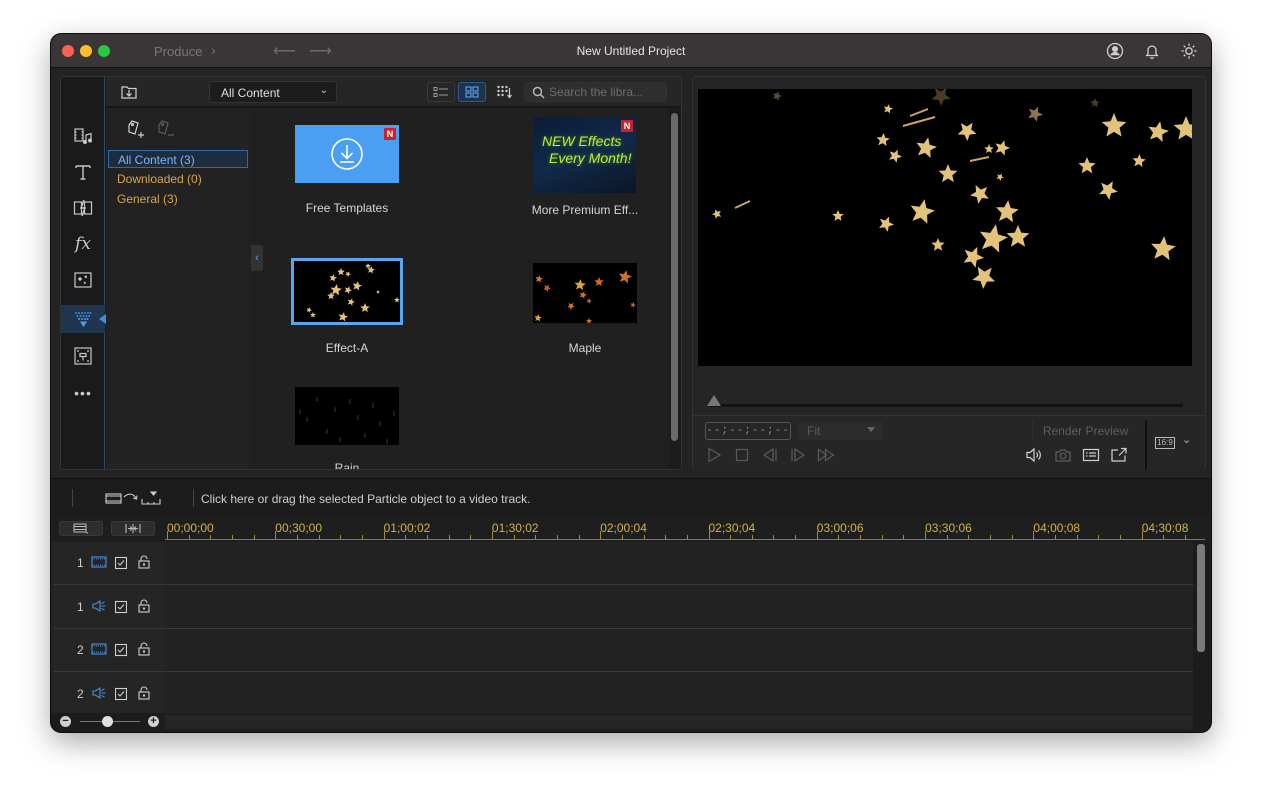 The width and height of the screenshot is (1262, 800). I want to click on tag-downloaded: Downloaded (0), so click(178, 179).